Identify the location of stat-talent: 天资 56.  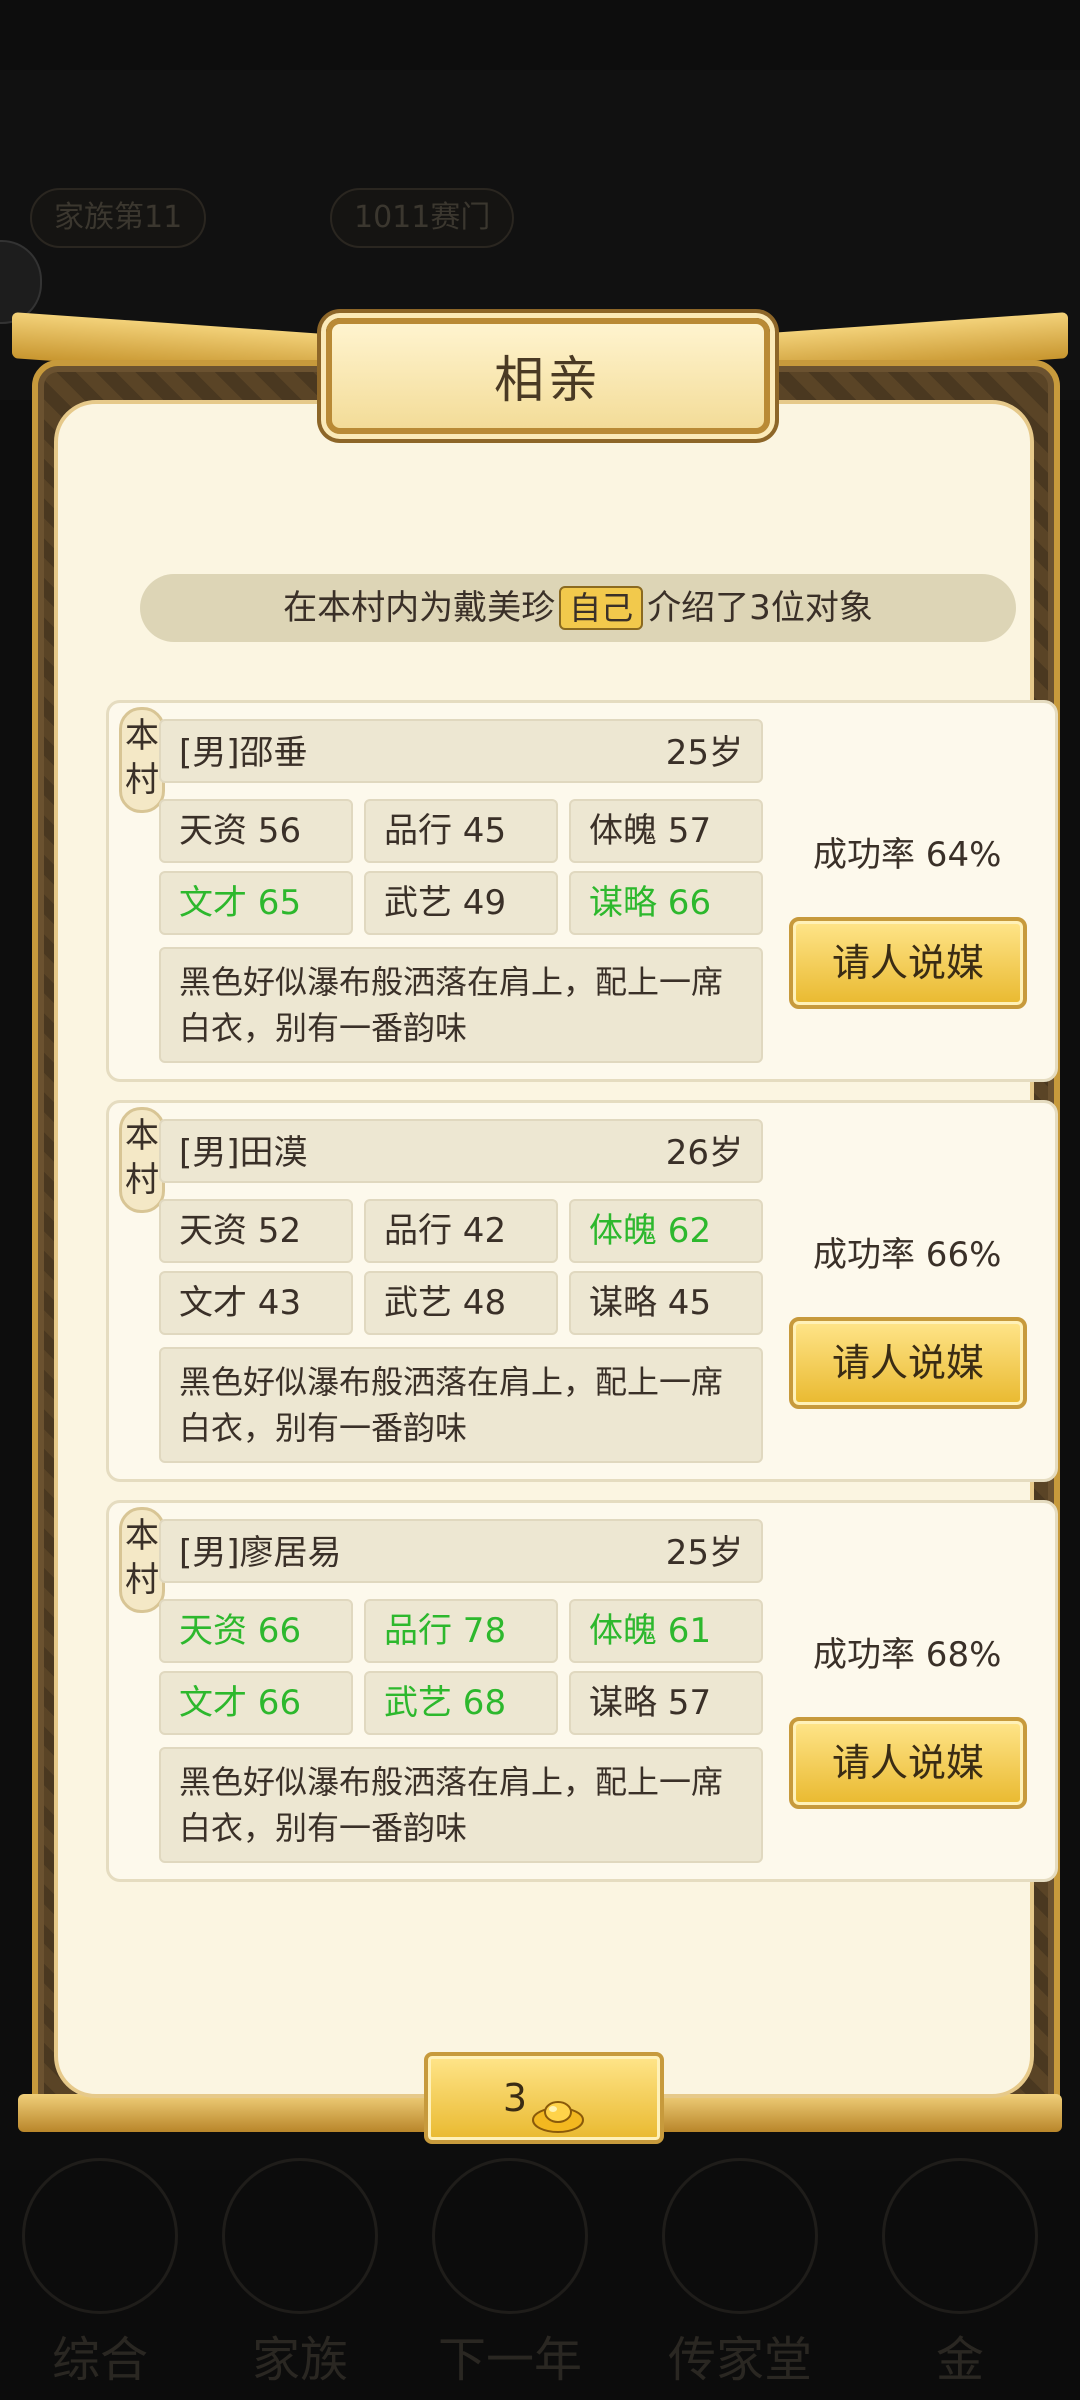
(256, 831).